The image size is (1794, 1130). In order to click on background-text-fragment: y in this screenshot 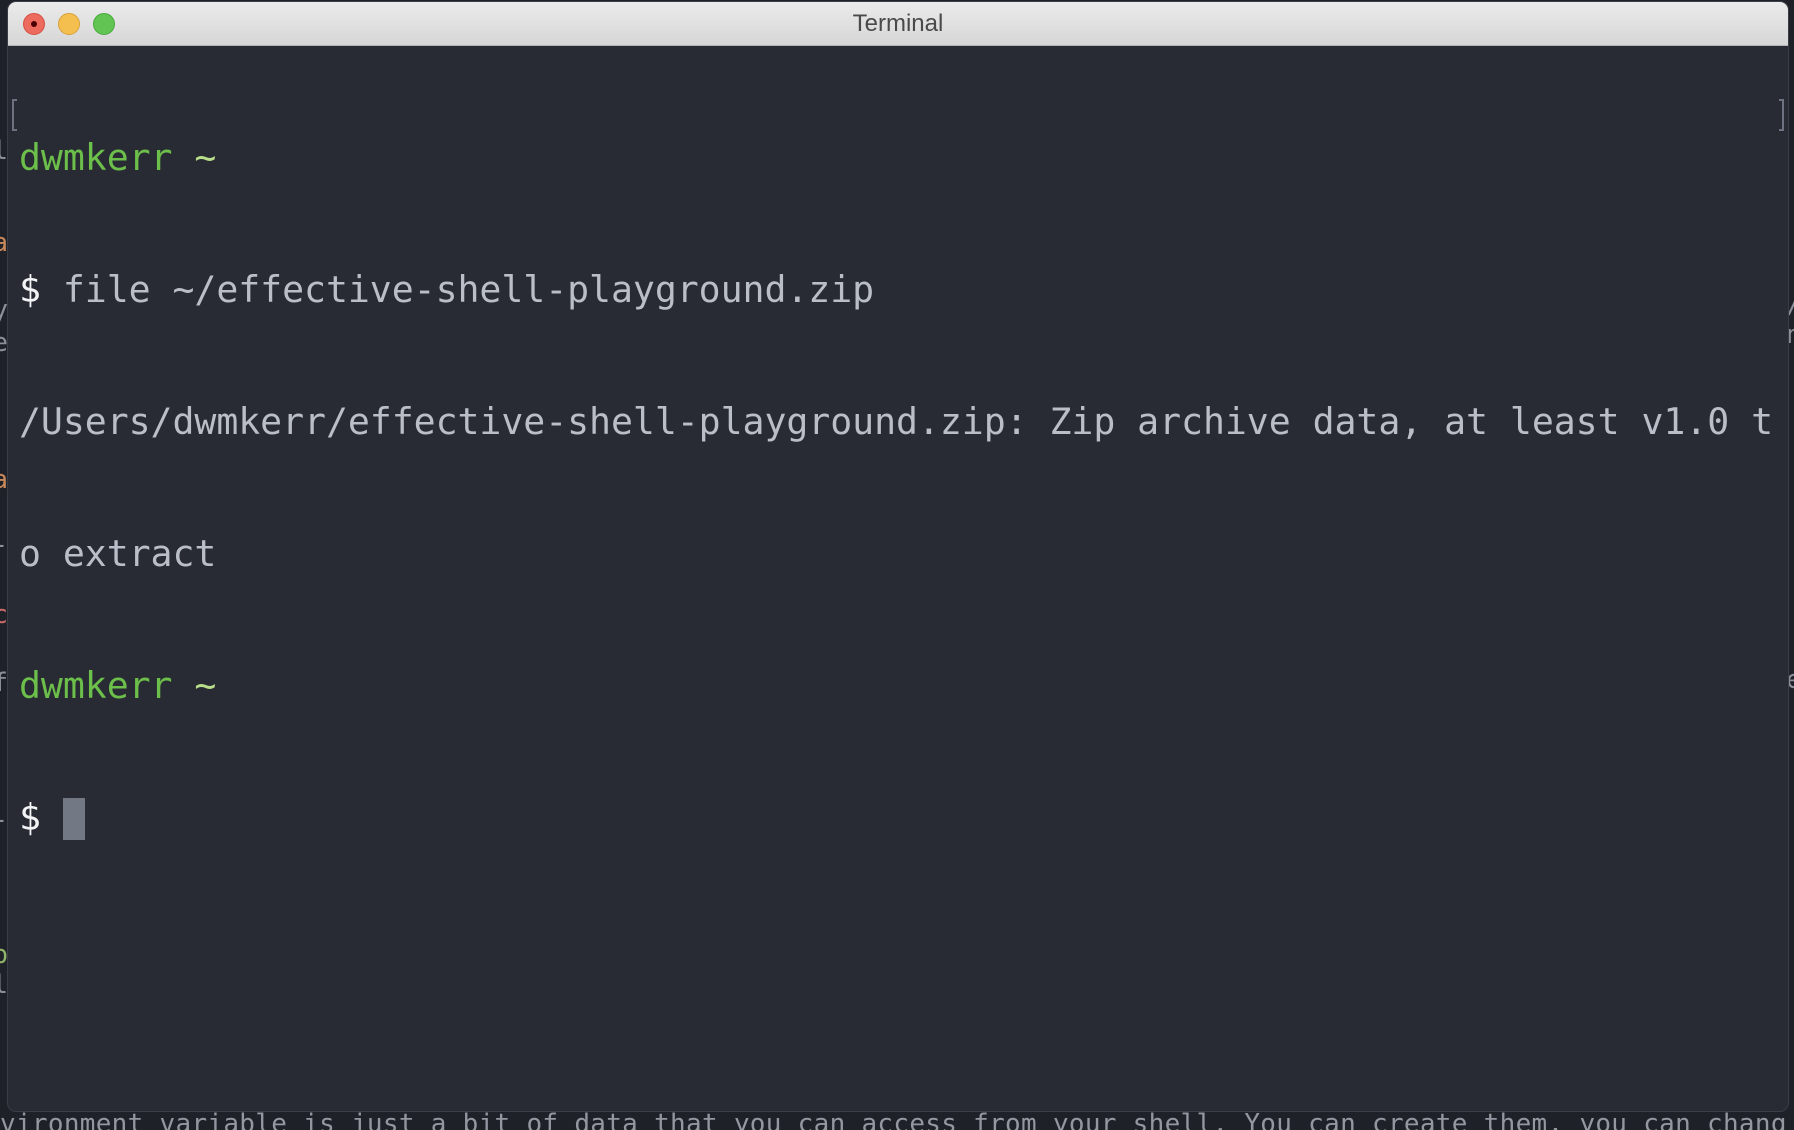, I will do `click(4, 310)`.